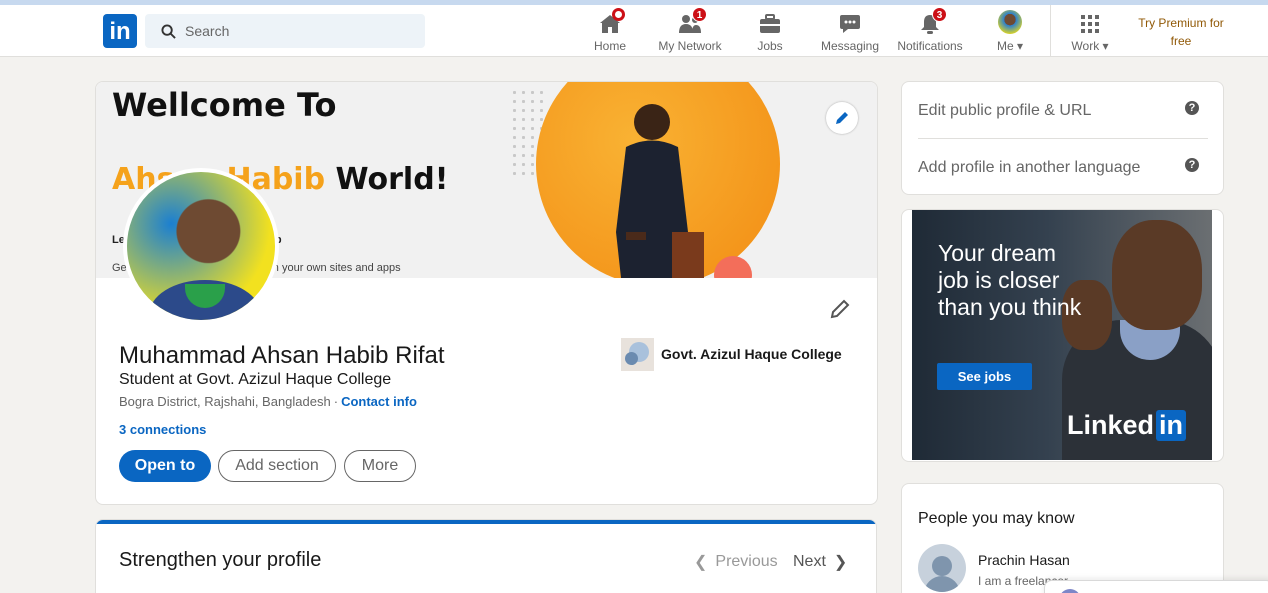  I want to click on add-section-button: Add section, so click(277, 466).